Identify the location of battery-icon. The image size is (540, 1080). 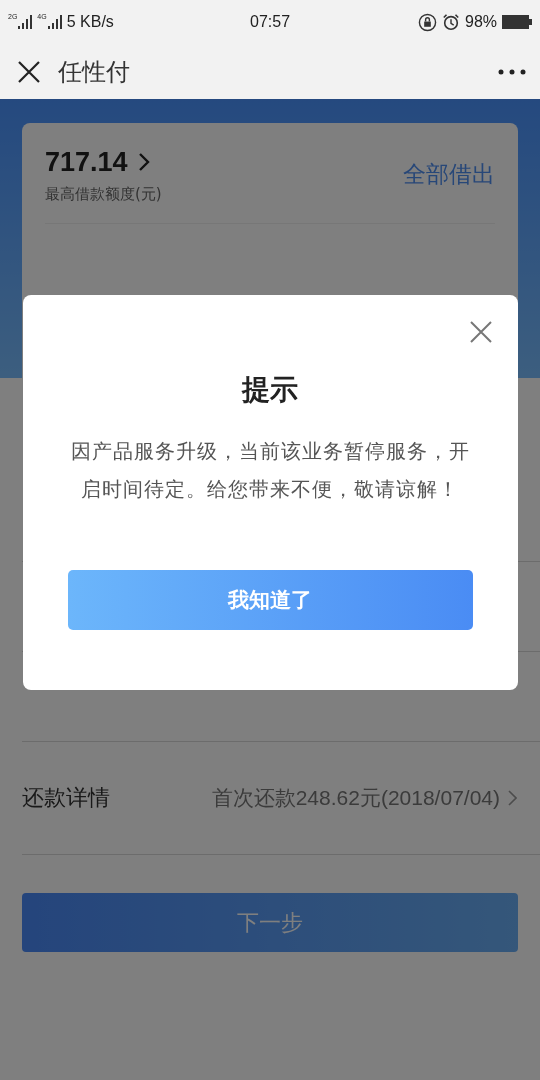
(517, 22).